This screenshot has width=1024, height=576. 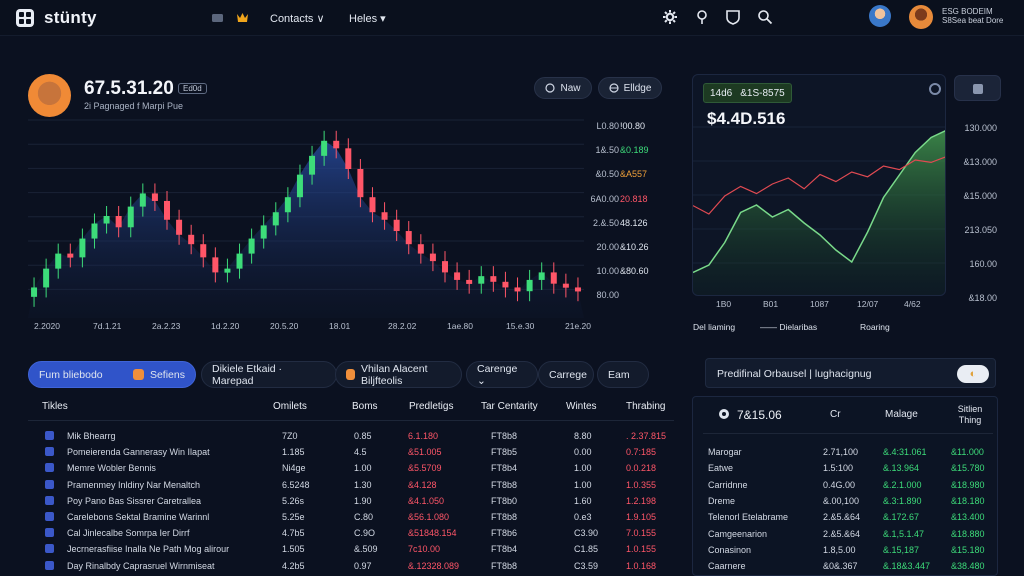 What do you see at coordinates (850, 373) in the screenshot?
I see `side-panel-toolbar: Predifinal Orbausel | lughacignug ◐` at bounding box center [850, 373].